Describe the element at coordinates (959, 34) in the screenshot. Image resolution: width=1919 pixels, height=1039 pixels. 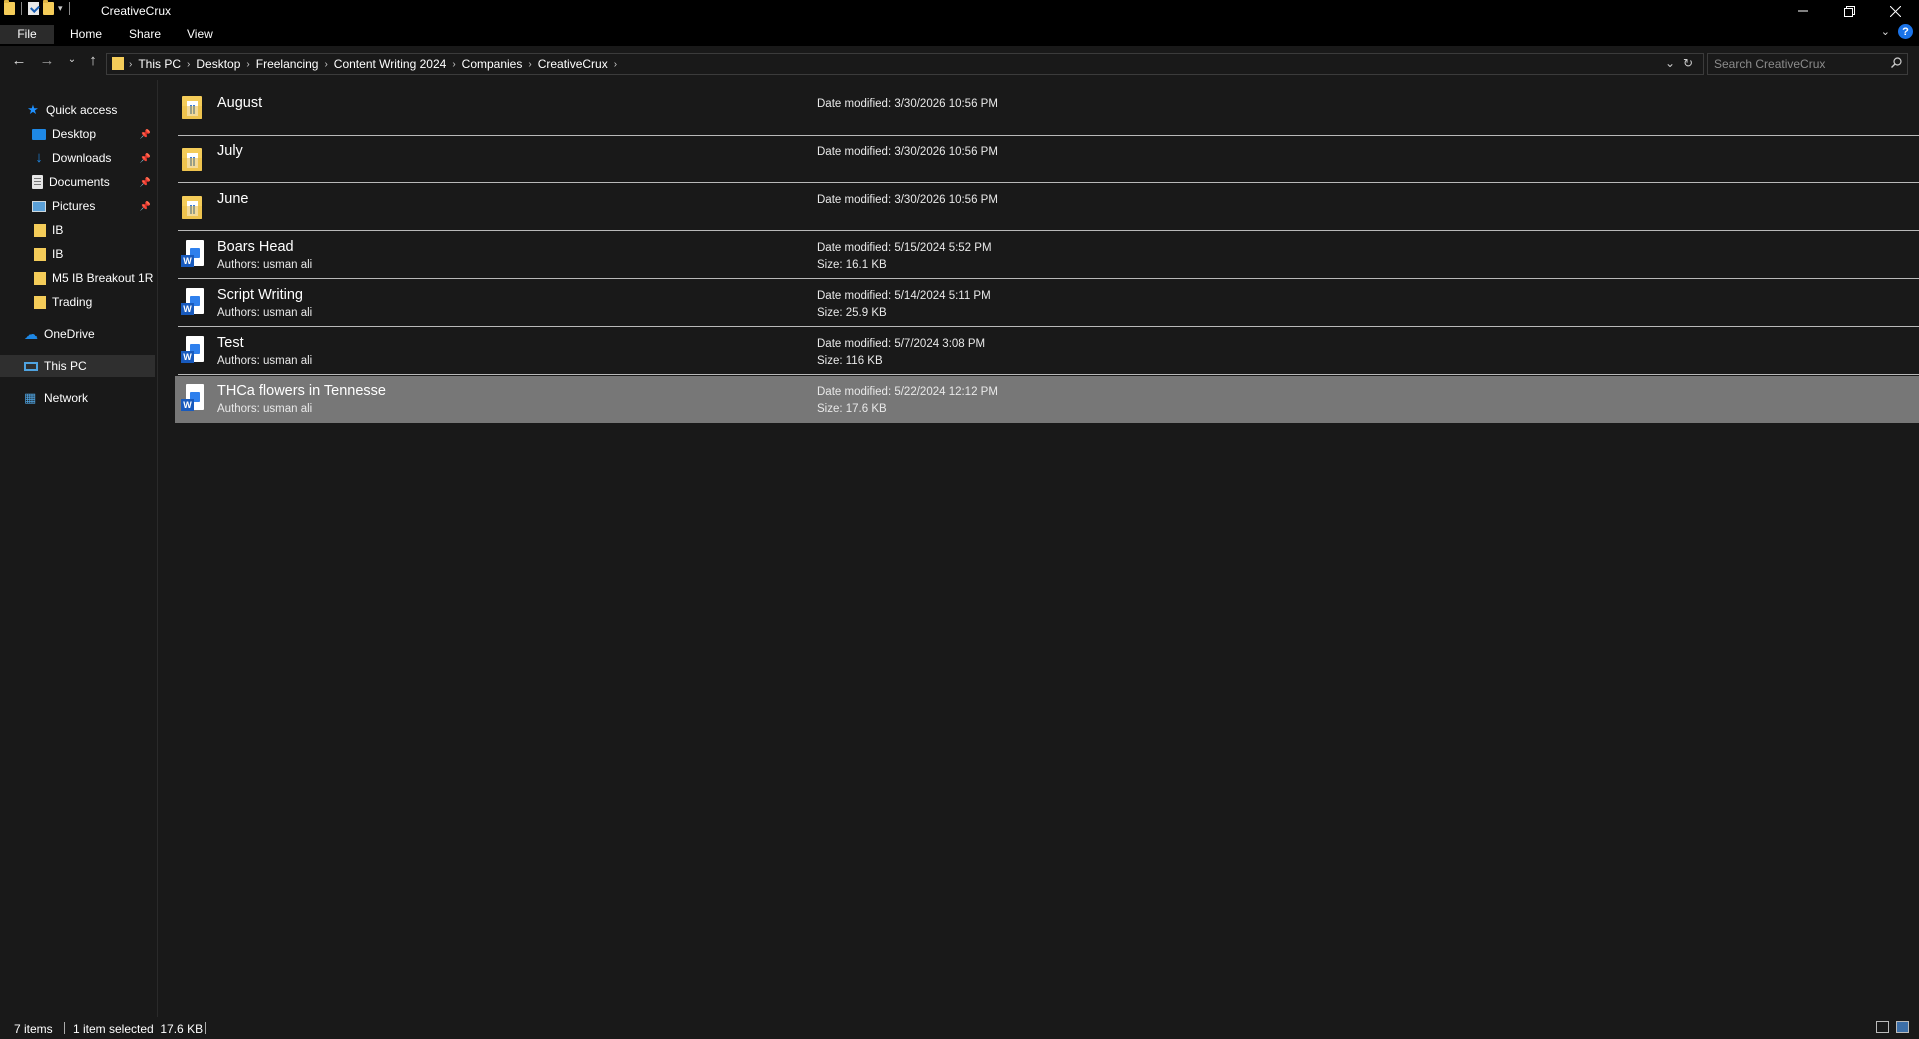
I see `ribbon: File Home Share View ⌄ ?` at that location.